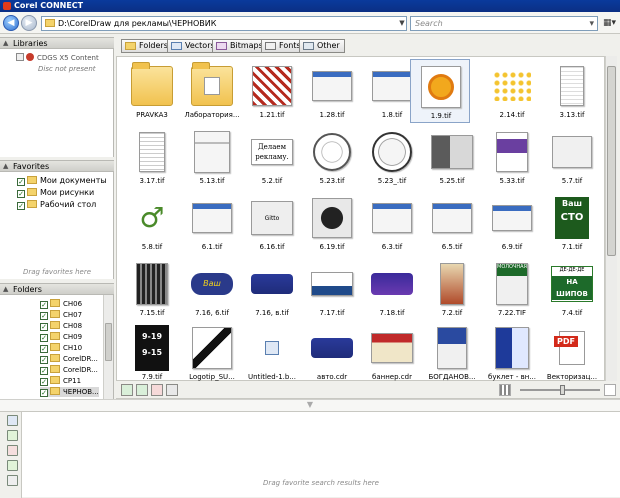 The height and width of the screenshot is (498, 620). What do you see at coordinates (147, 46) in the screenshot?
I see `filter-folders-button: Folders` at bounding box center [147, 46].